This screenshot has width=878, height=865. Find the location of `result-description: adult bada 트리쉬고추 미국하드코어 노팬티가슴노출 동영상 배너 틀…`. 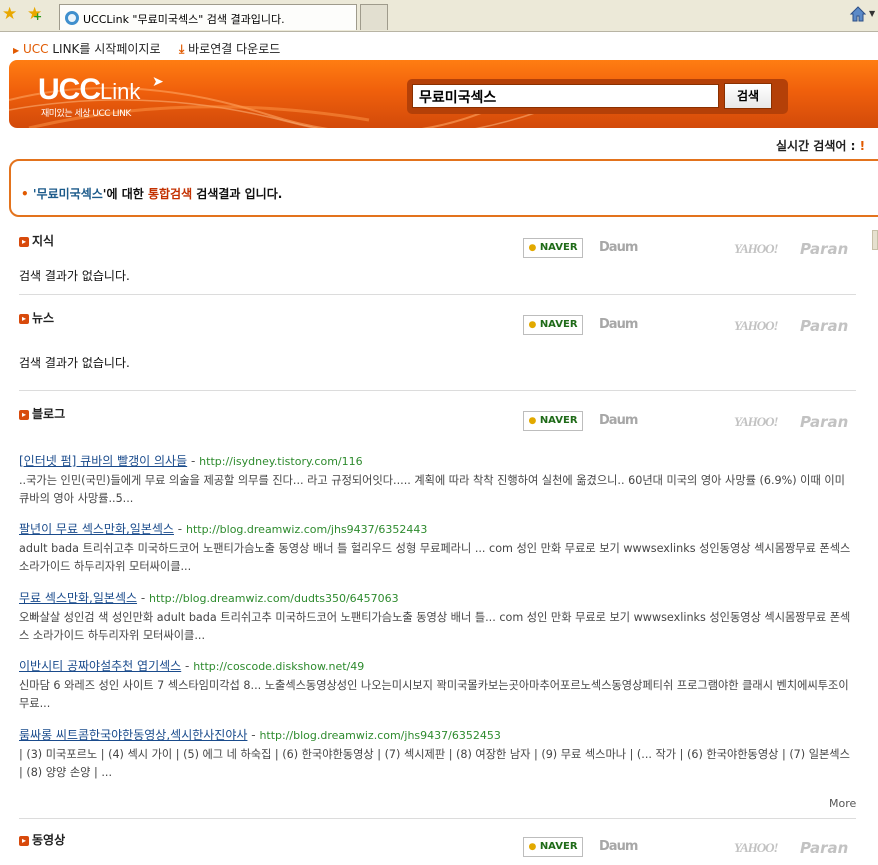

result-description: adult bada 트리쉬고추 미국하드코어 노팬티가슴노출 동영상 배너 틀… is located at coordinates (435, 557).